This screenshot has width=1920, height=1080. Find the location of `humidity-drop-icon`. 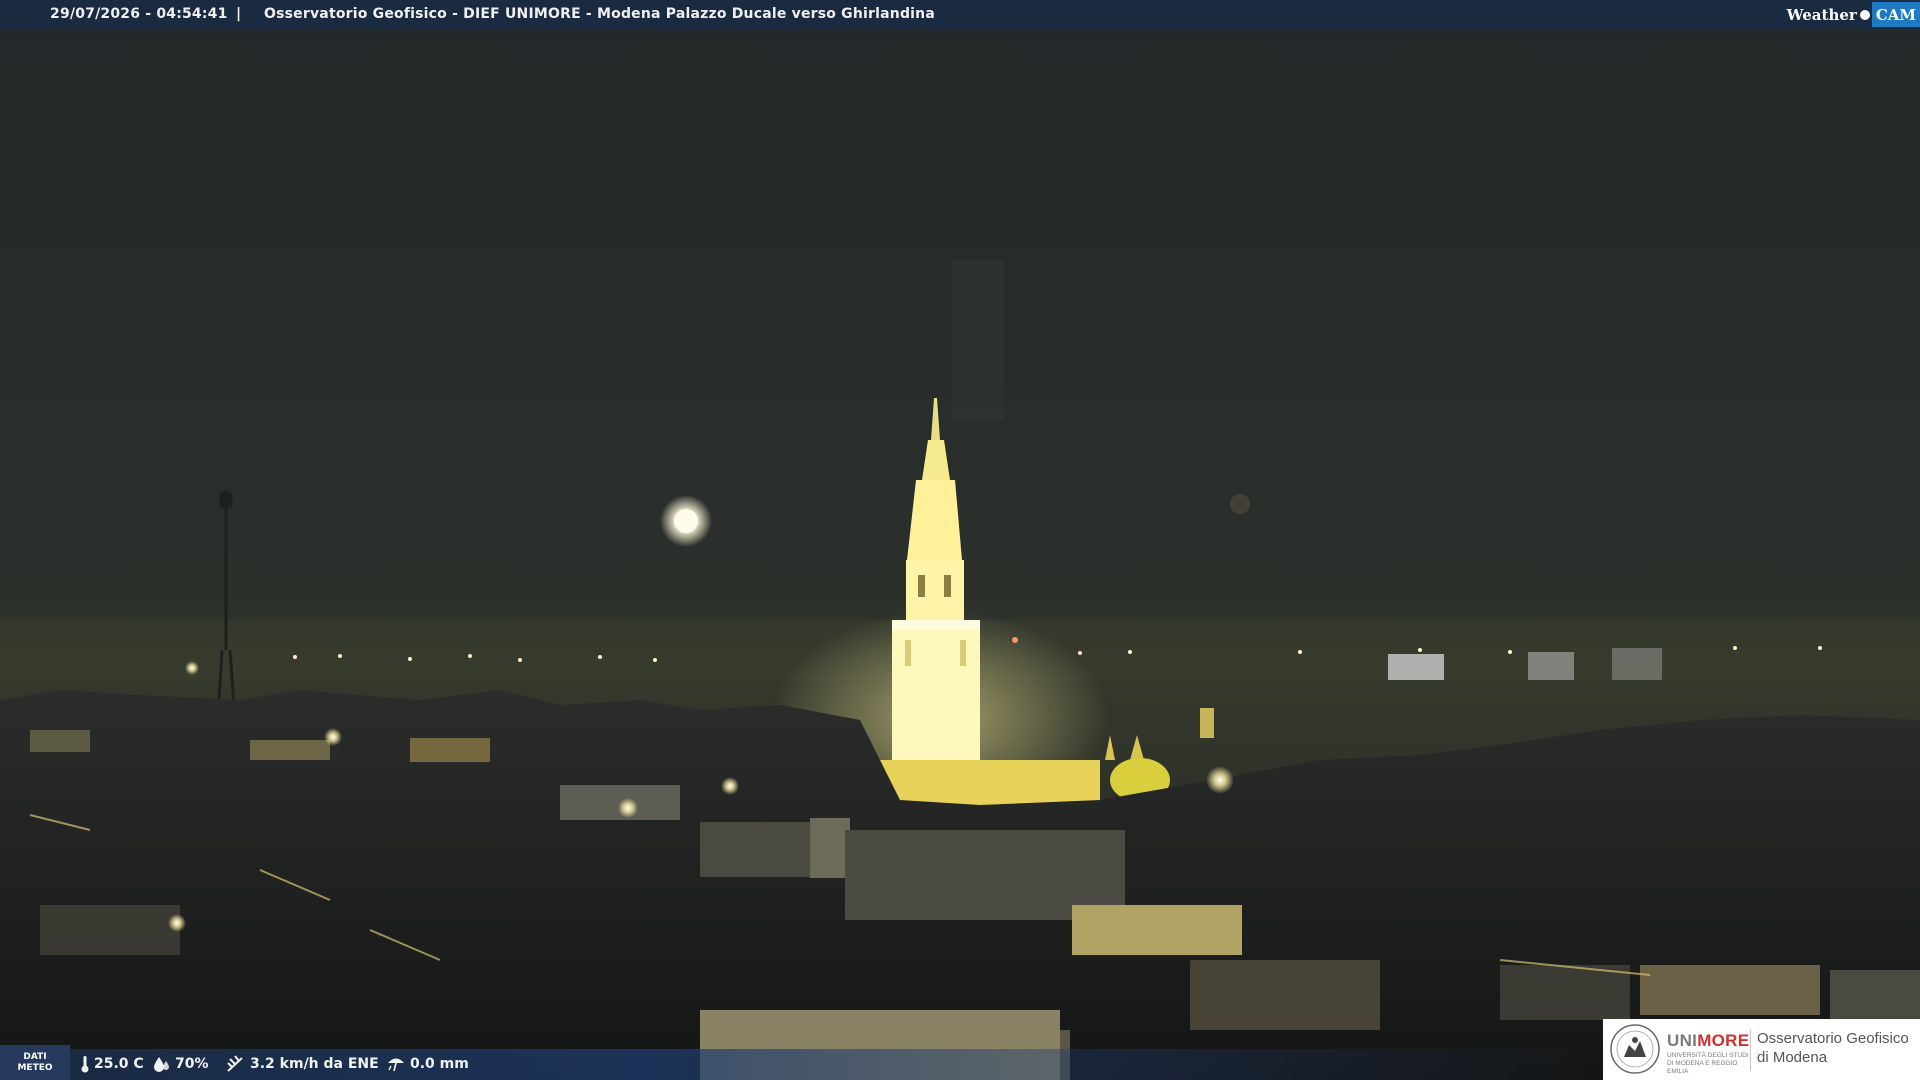

humidity-drop-icon is located at coordinates (161, 1064).